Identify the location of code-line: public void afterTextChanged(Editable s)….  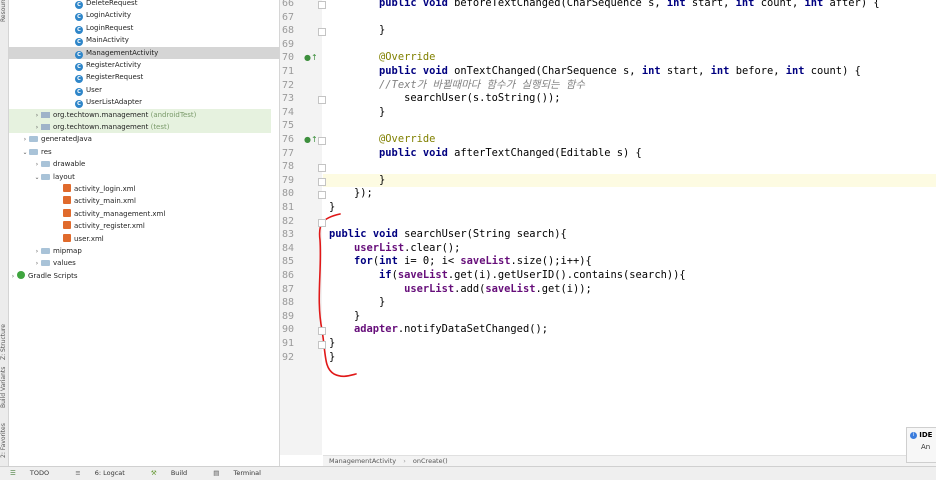
(485, 154).